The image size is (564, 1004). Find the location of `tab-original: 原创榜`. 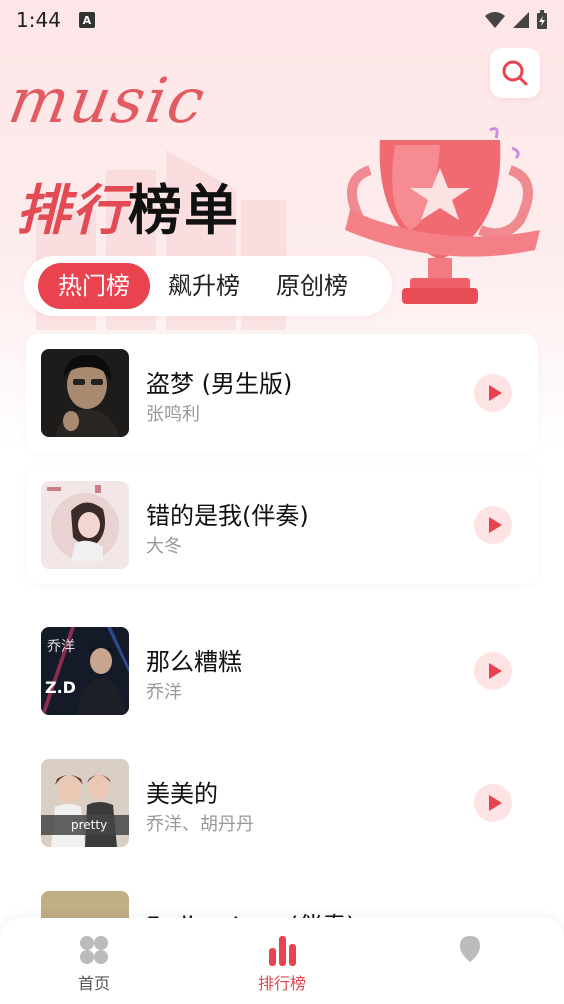

tab-original: 原创榜 is located at coordinates (312, 286).